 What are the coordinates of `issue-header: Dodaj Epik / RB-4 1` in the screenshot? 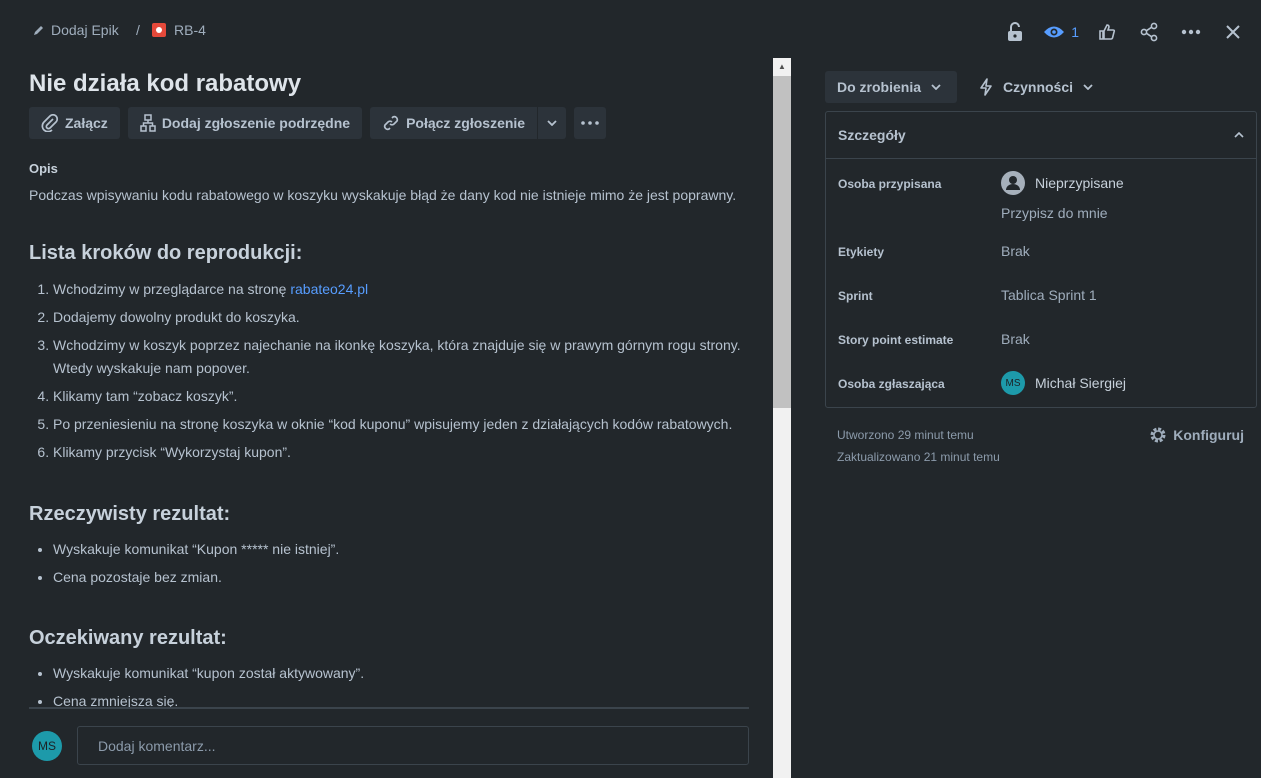 It's located at (630, 30).